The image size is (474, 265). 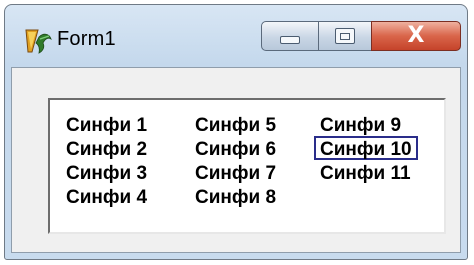 I want to click on maximize-button, so click(x=345, y=36).